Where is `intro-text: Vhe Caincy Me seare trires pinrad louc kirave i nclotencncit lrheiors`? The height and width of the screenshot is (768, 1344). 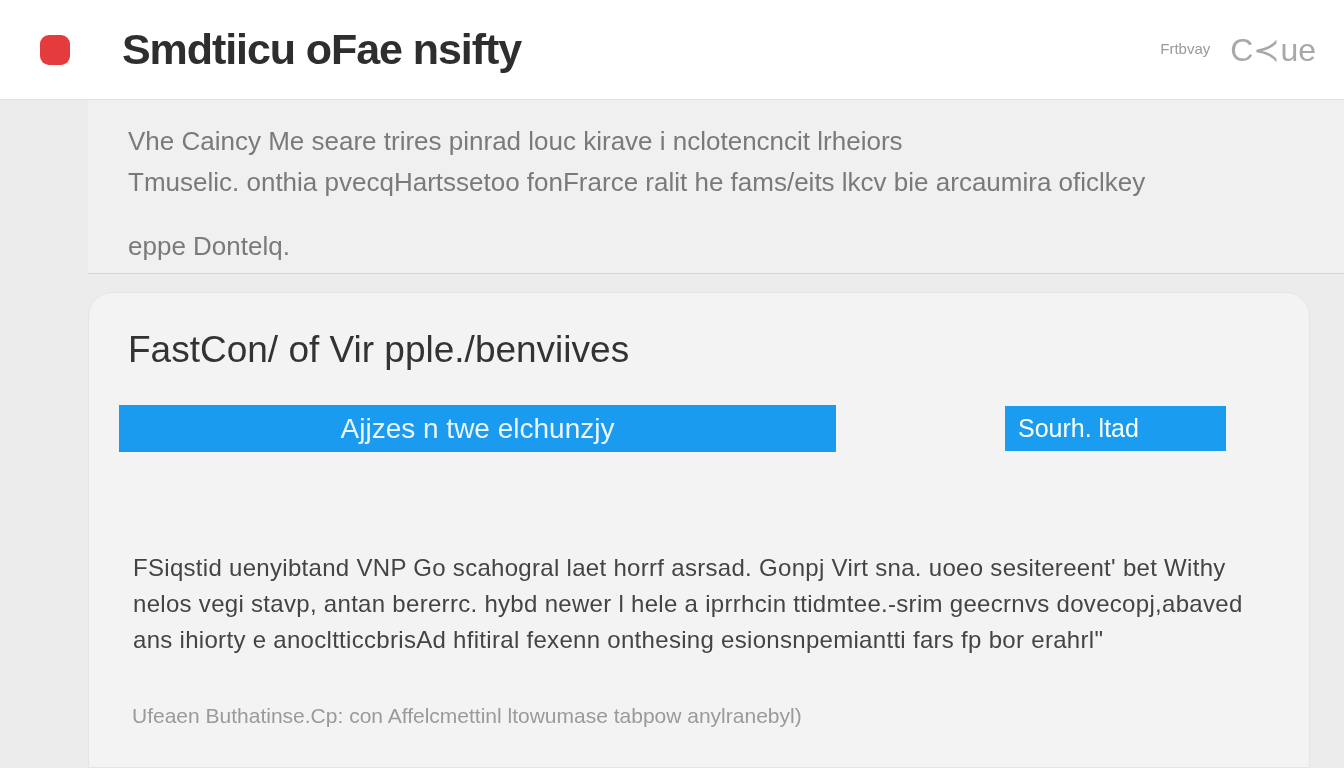 intro-text: Vhe Caincy Me seare trires pinrad louc kirave i nclotencncit lrheiors is located at coordinates (516, 141).